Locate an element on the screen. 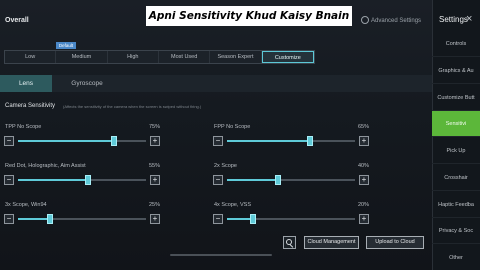 Image resolution: width=480 pixels, height=270 pixels. advanced-settings-link: Advanced Settings is located at coordinates (396, 21).